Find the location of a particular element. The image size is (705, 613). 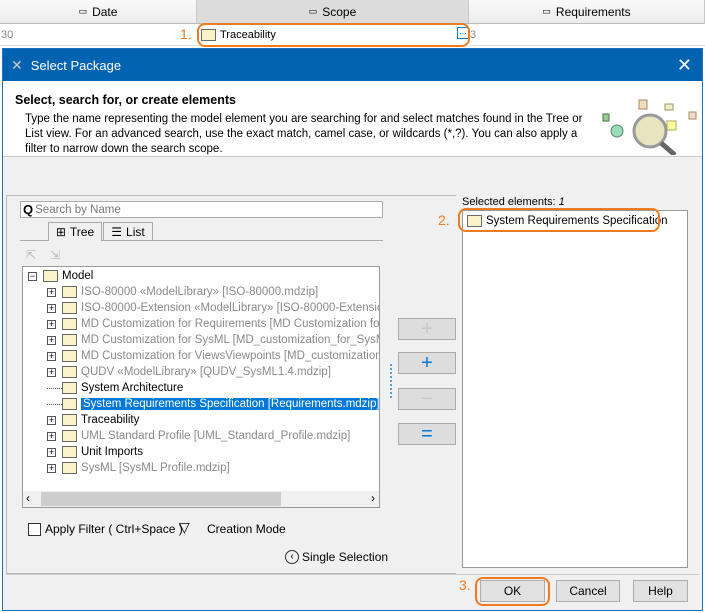

tree-item: + Unit Imports is located at coordinates (95, 452).